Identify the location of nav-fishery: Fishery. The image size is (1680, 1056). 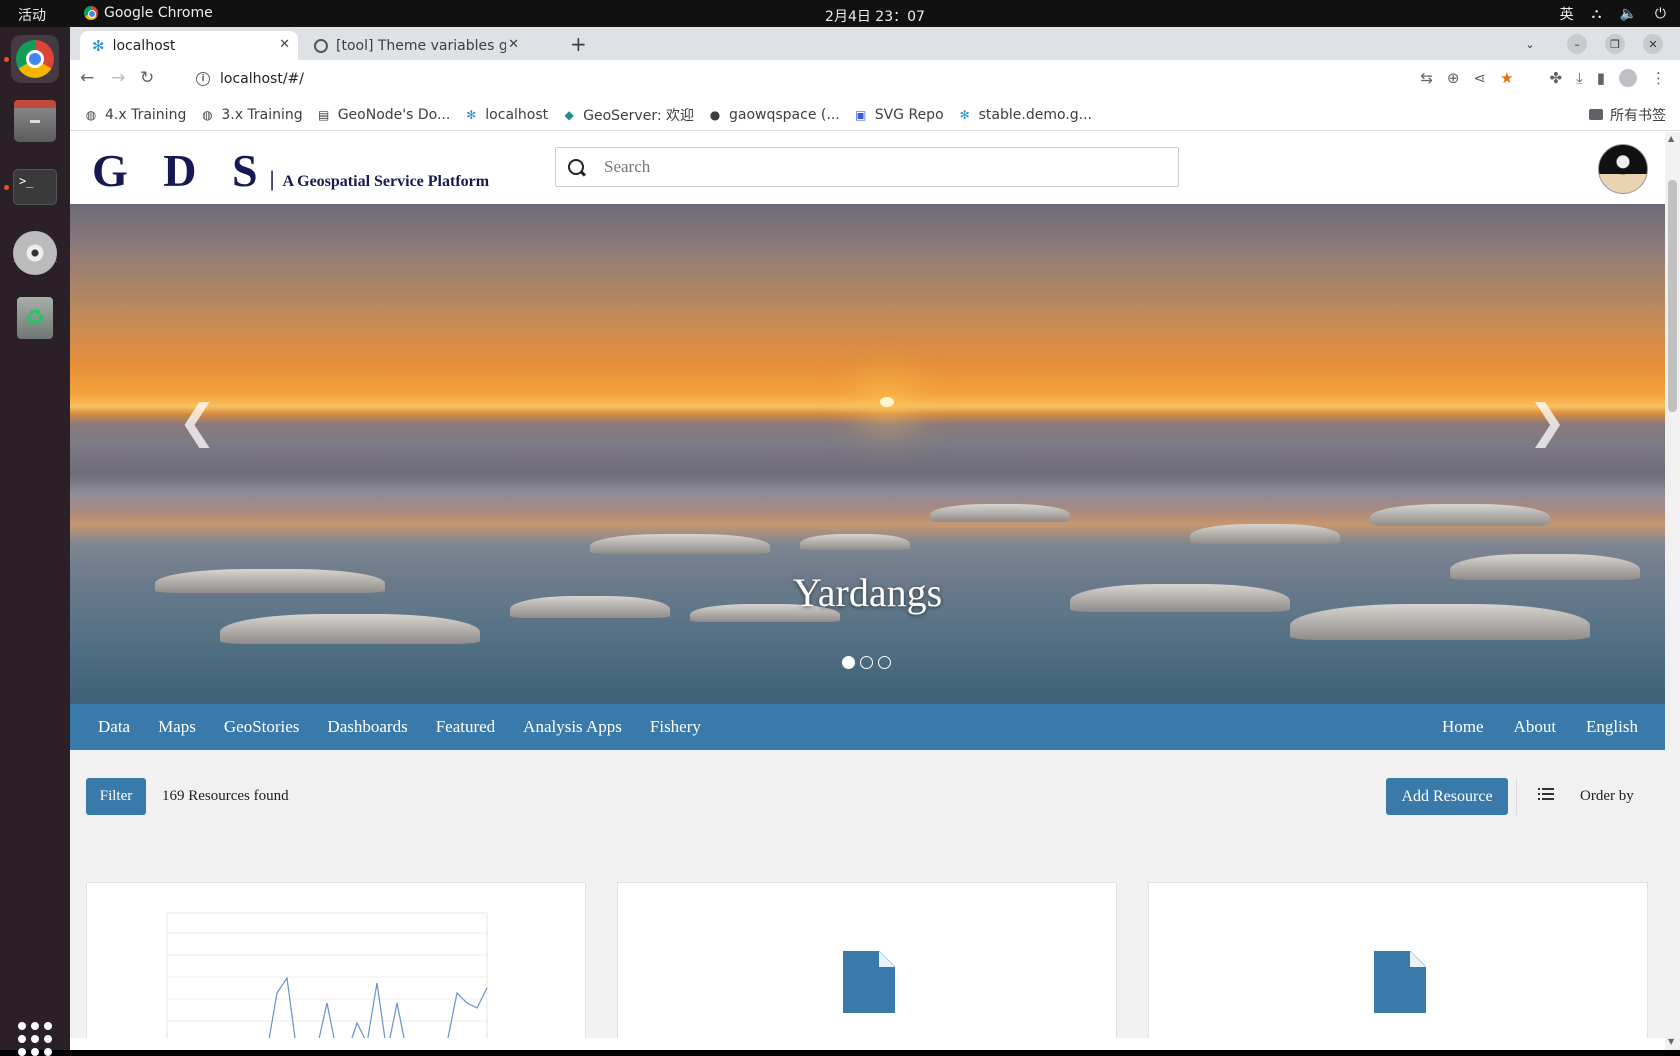
(675, 727).